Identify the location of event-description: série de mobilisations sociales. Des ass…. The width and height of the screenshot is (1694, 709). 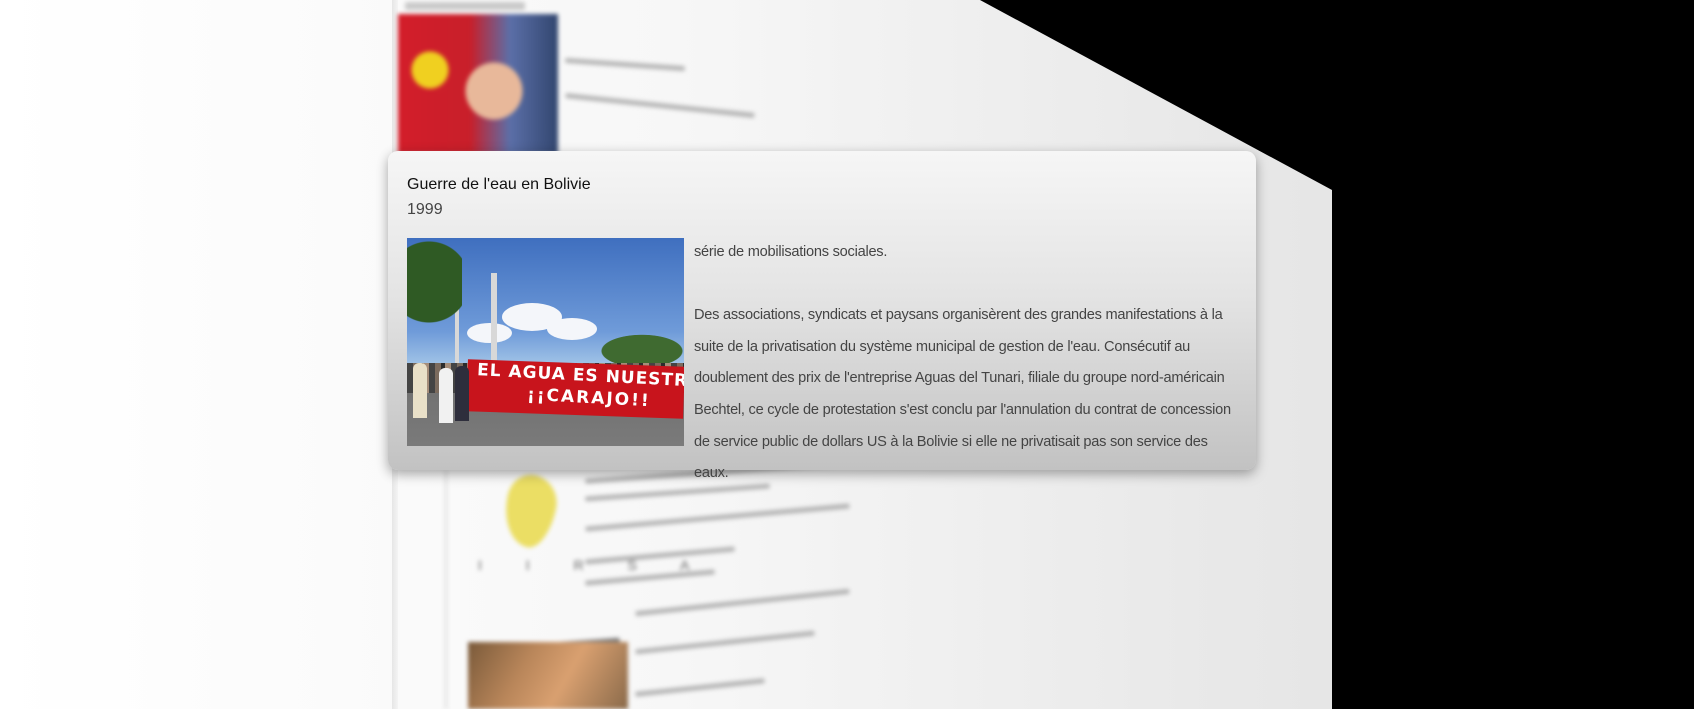
(966, 363).